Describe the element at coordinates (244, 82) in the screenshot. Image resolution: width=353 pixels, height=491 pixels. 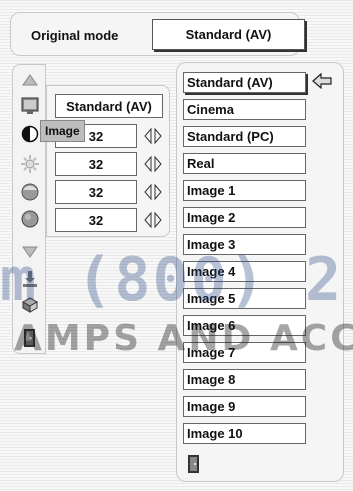
I see `list-item: Standard (AV)` at that location.